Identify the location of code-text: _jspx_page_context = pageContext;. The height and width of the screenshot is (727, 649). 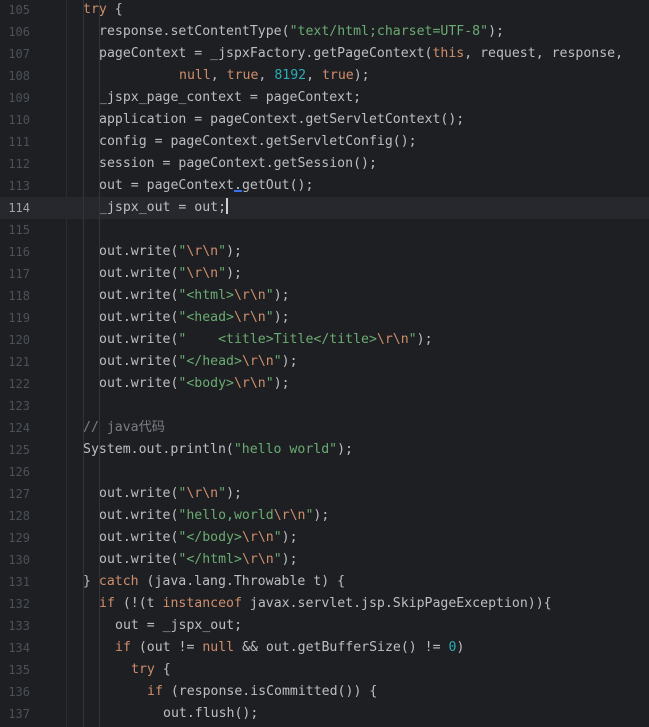
(230, 98).